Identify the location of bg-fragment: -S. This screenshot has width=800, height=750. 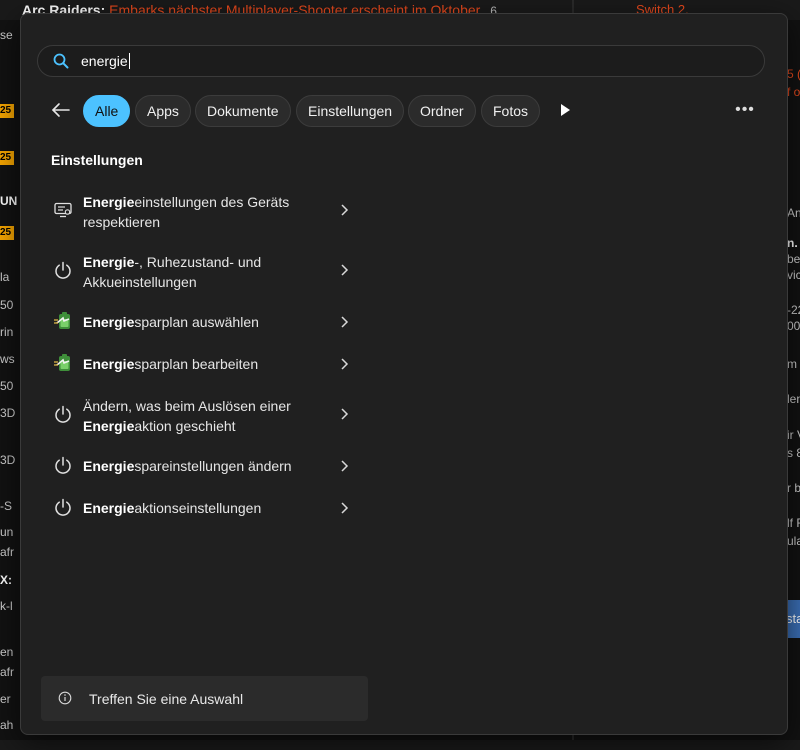
(6, 506).